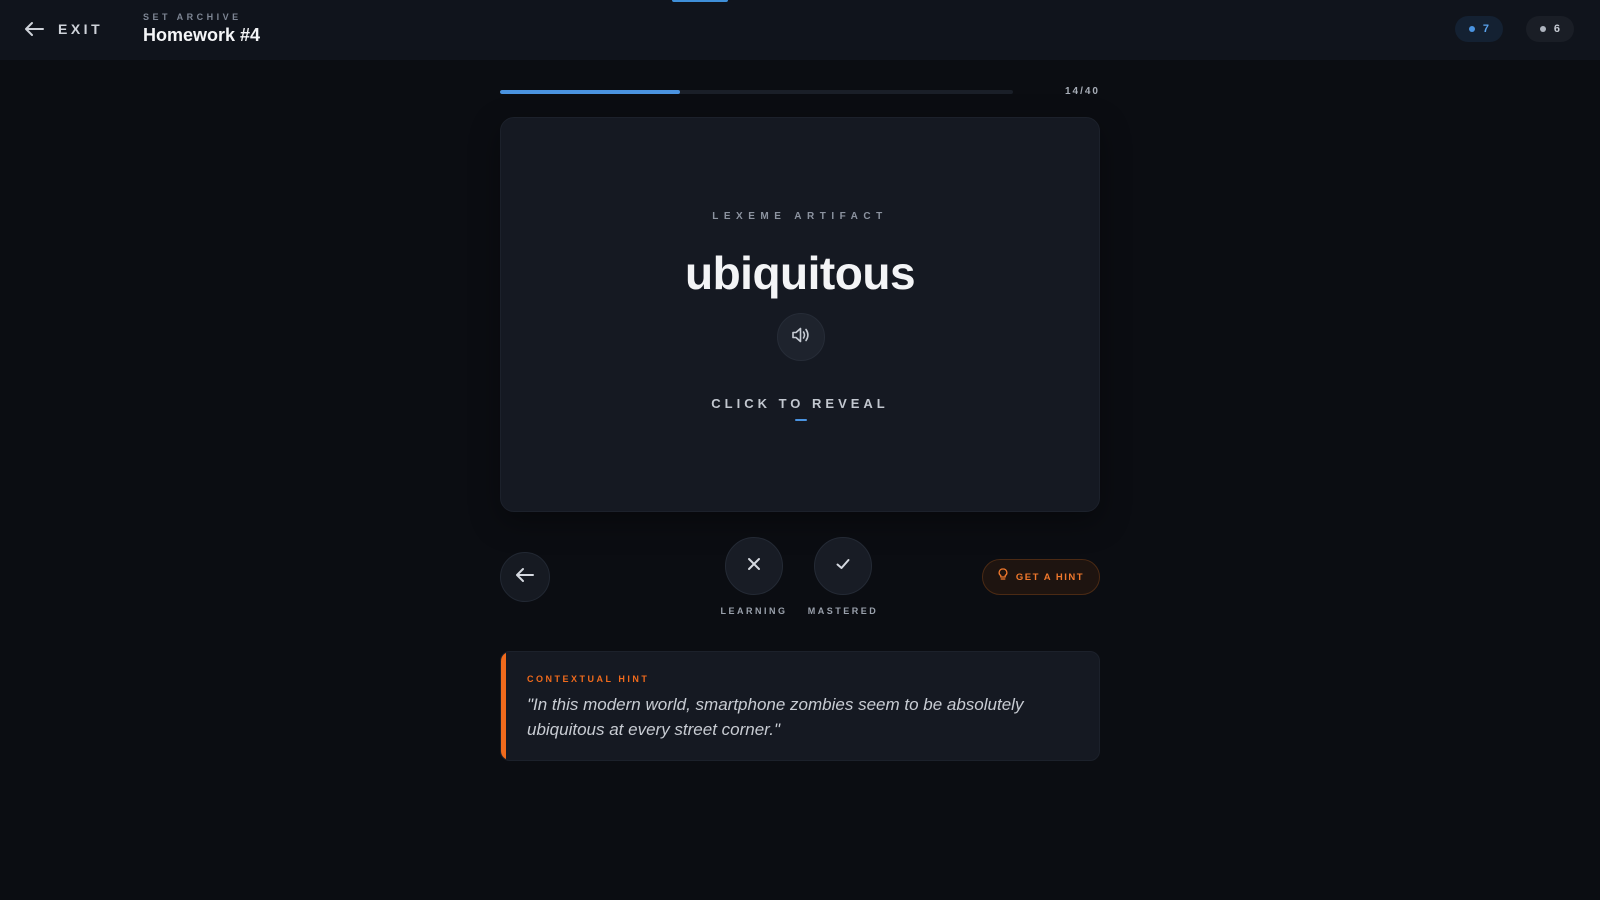 Image resolution: width=1600 pixels, height=900 pixels. Describe the element at coordinates (503, 706) in the screenshot. I see `hint-accent-bar` at that location.